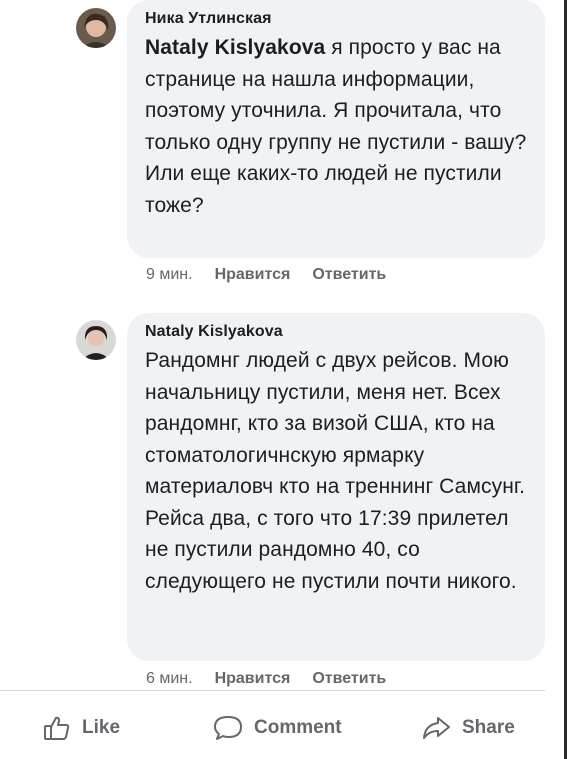 The image size is (567, 759). Describe the element at coordinates (235, 47) in the screenshot. I see `mention-link: Nataly Kislyakova` at that location.